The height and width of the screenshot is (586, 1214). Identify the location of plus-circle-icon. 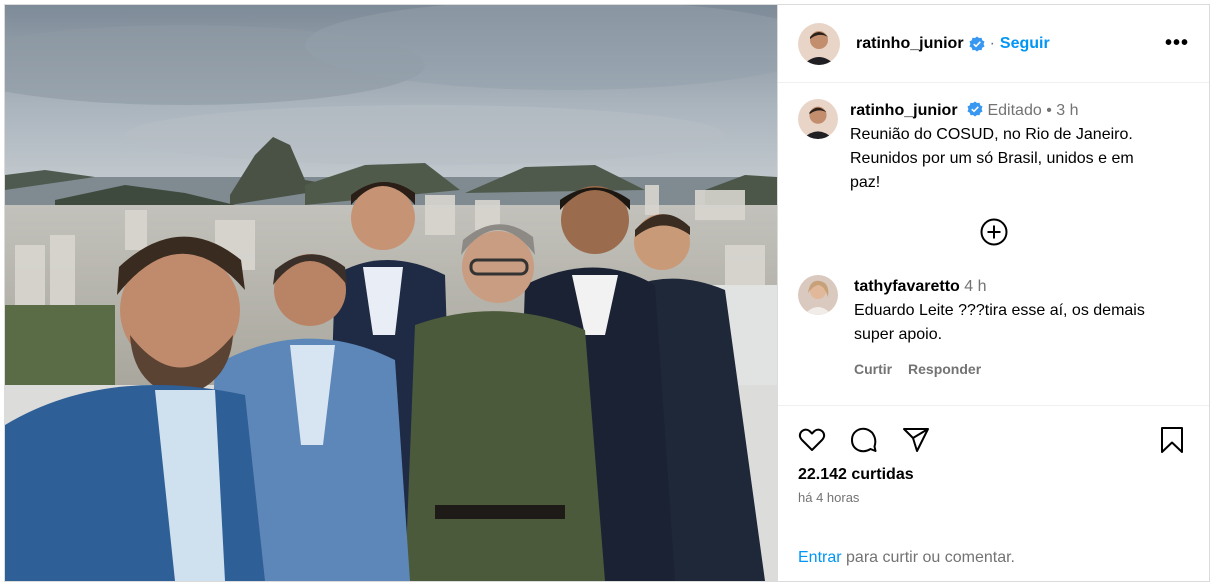
(994, 232).